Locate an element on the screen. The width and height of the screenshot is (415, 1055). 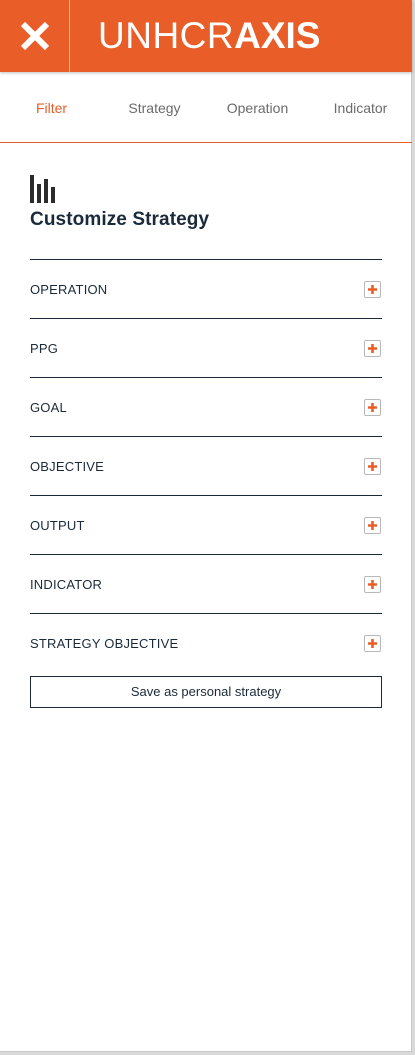
page-title: Customize Strategy is located at coordinates (120, 219).